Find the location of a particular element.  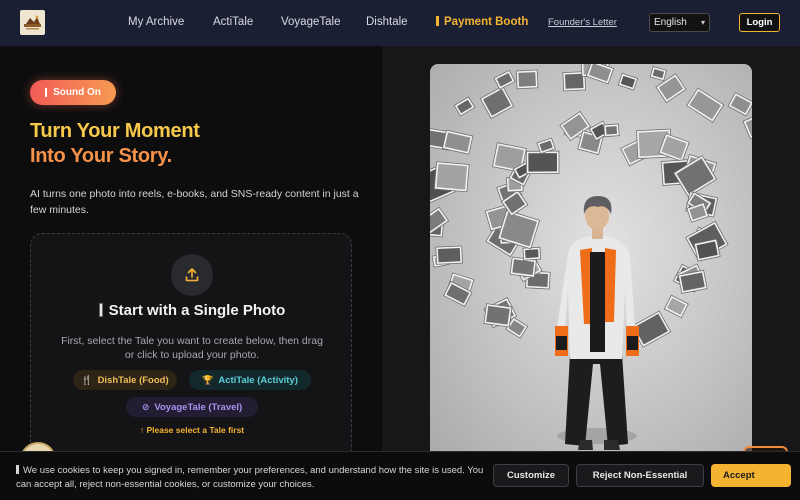

headline-line1: Turn Your Moment is located at coordinates (115, 131).